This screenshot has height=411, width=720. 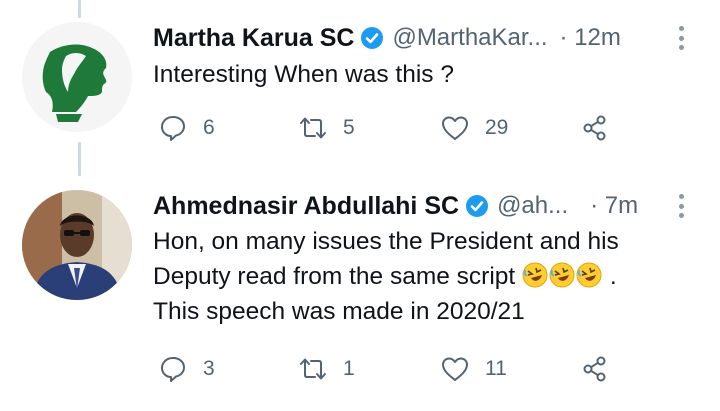 I want to click on avatar-martha, so click(x=77, y=77).